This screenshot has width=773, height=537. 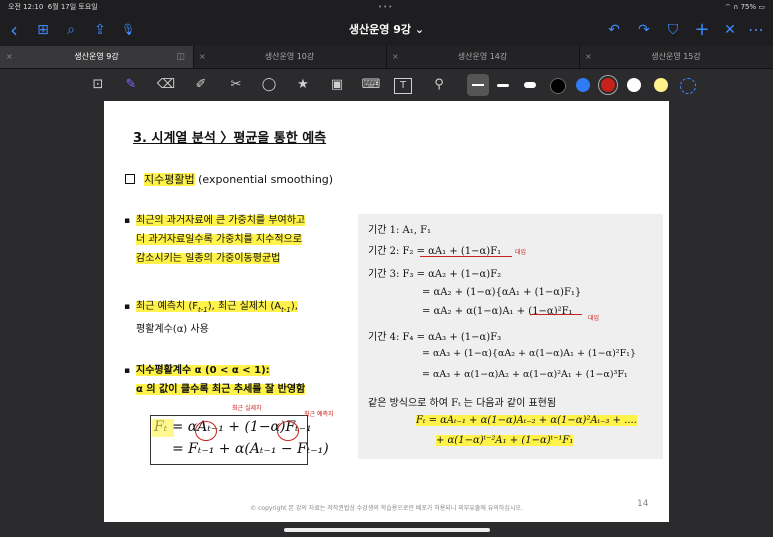 I want to click on grid-icon: ⊞, so click(x=43, y=30).